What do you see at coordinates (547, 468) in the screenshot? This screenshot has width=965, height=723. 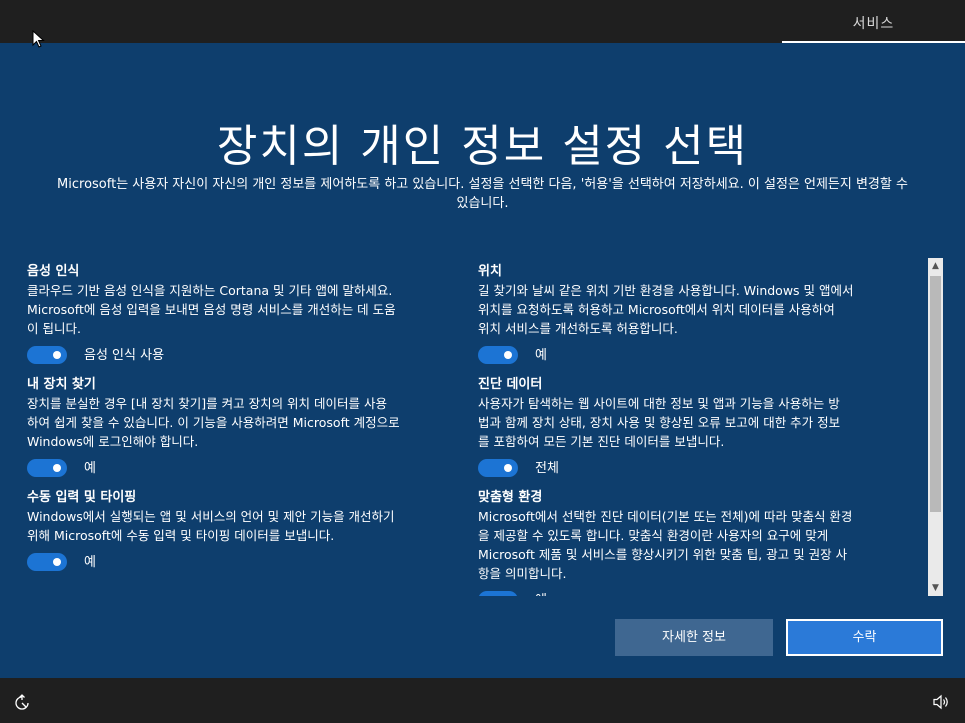 I see `toggle-label: 전체` at bounding box center [547, 468].